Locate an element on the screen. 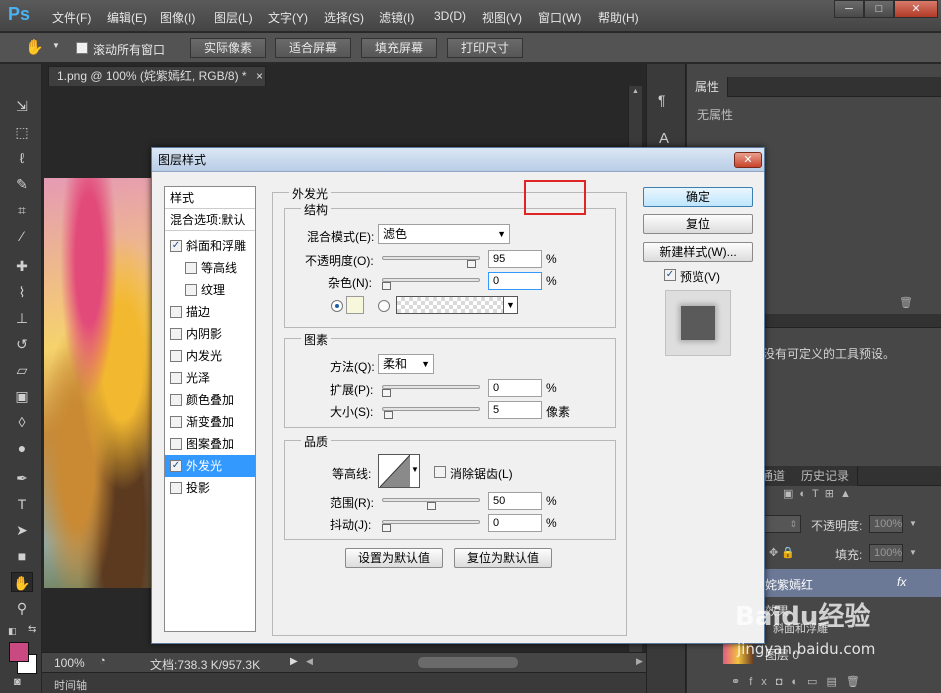  minimize-button: ─ is located at coordinates (849, 9).